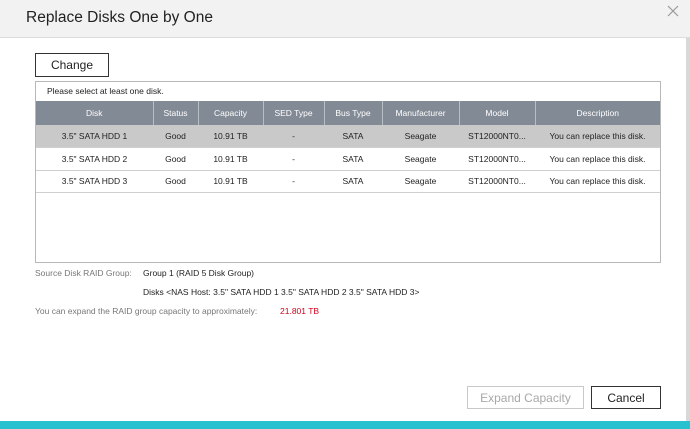  I want to click on window-edge, so click(688, 230).